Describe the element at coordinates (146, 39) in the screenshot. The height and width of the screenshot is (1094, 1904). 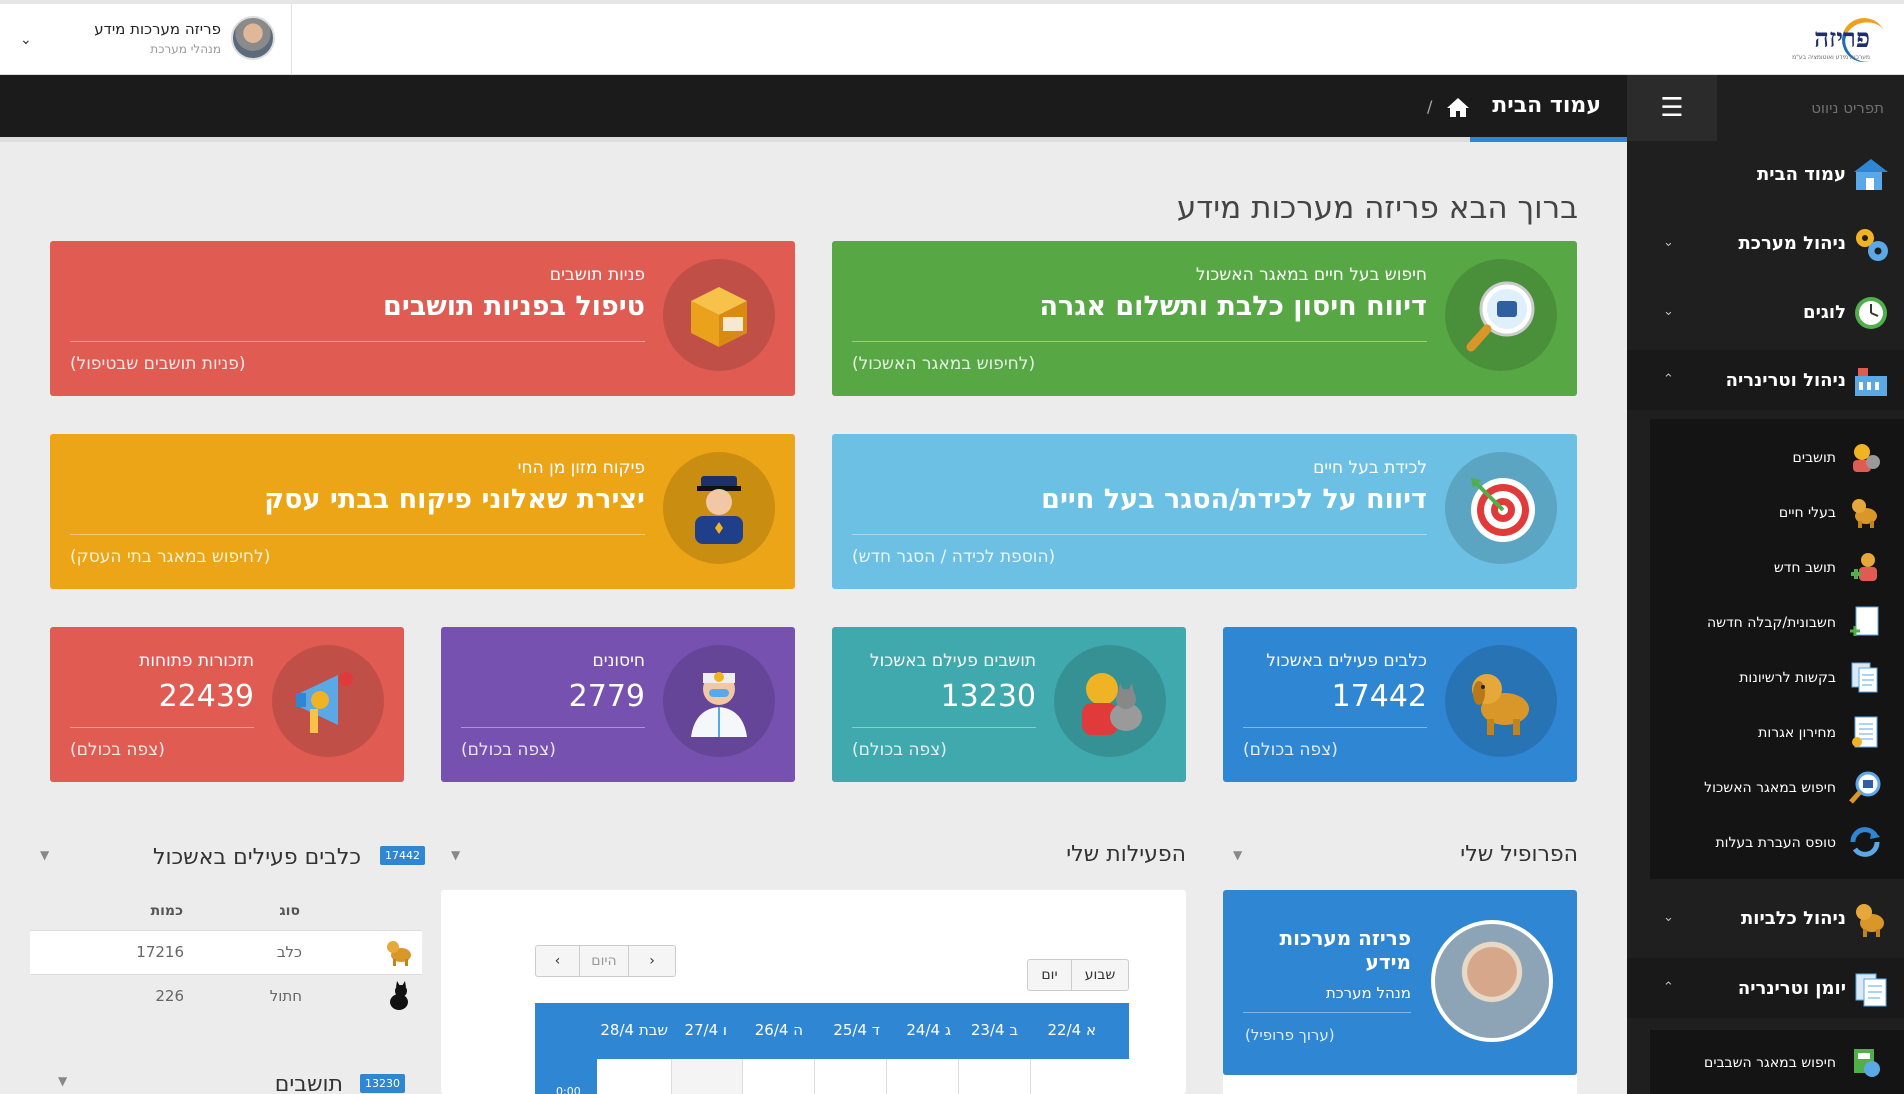
I see `user-menu: ⌄ פריזה מערכות מידע מנהלי מערכת` at that location.